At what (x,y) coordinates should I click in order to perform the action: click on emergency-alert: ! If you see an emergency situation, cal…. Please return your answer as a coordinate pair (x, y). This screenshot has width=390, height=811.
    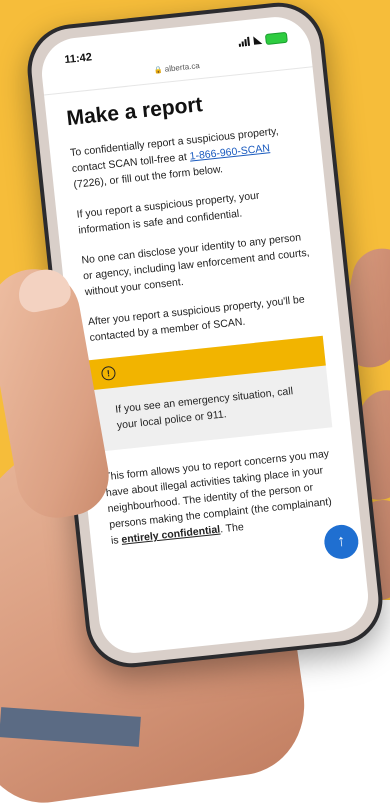
    Looking at the image, I should click on (210, 393).